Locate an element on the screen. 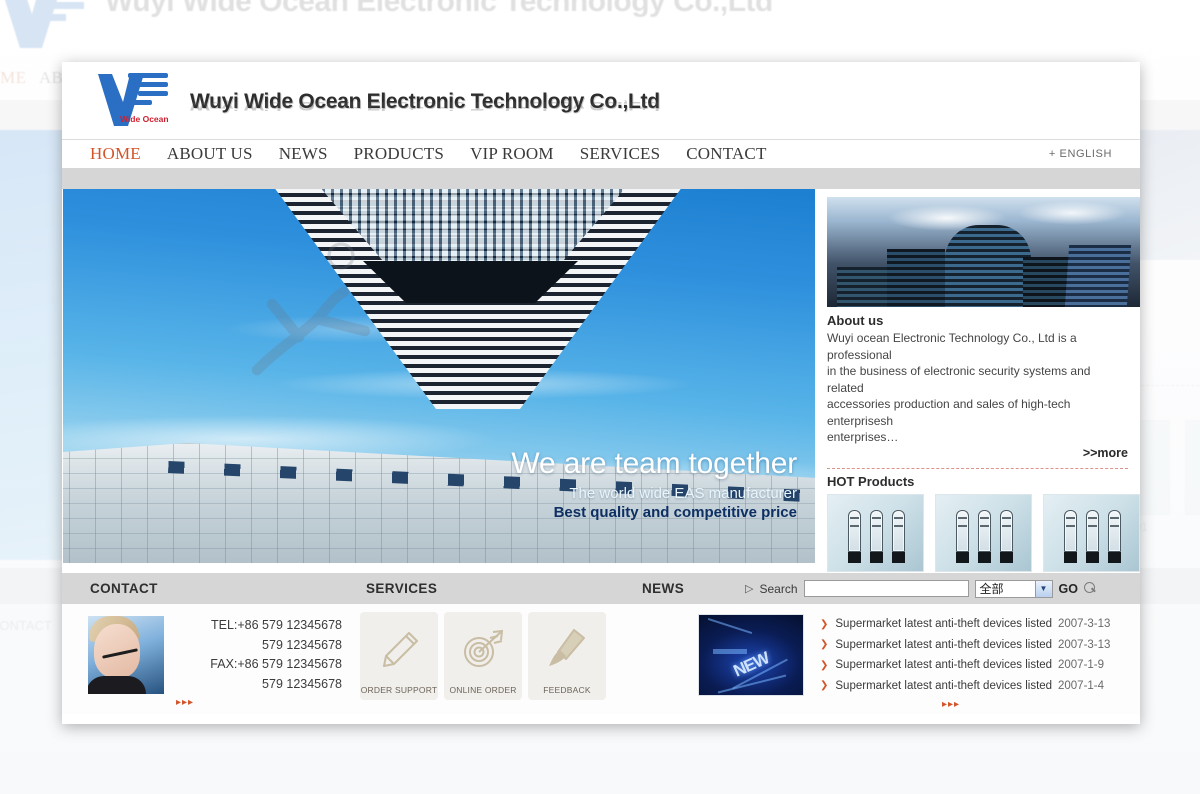  nav-item-contact: CONTACT is located at coordinates (732, 154).